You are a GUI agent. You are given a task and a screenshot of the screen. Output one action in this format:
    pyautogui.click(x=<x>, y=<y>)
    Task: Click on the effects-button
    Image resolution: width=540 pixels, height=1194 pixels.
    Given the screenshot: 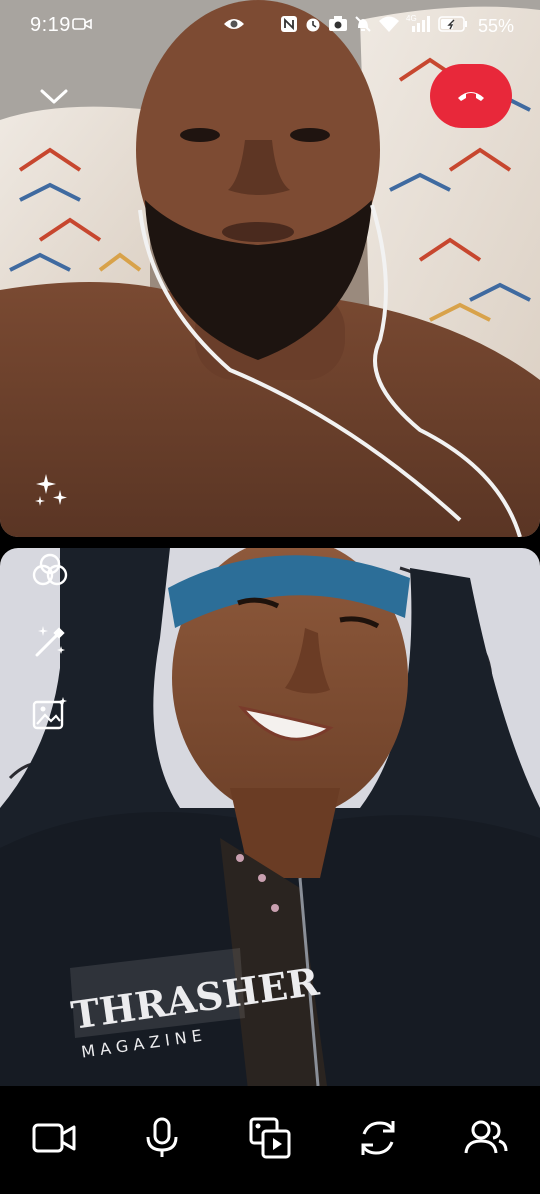 What is the action you would take?
    pyautogui.click(x=52, y=490)
    